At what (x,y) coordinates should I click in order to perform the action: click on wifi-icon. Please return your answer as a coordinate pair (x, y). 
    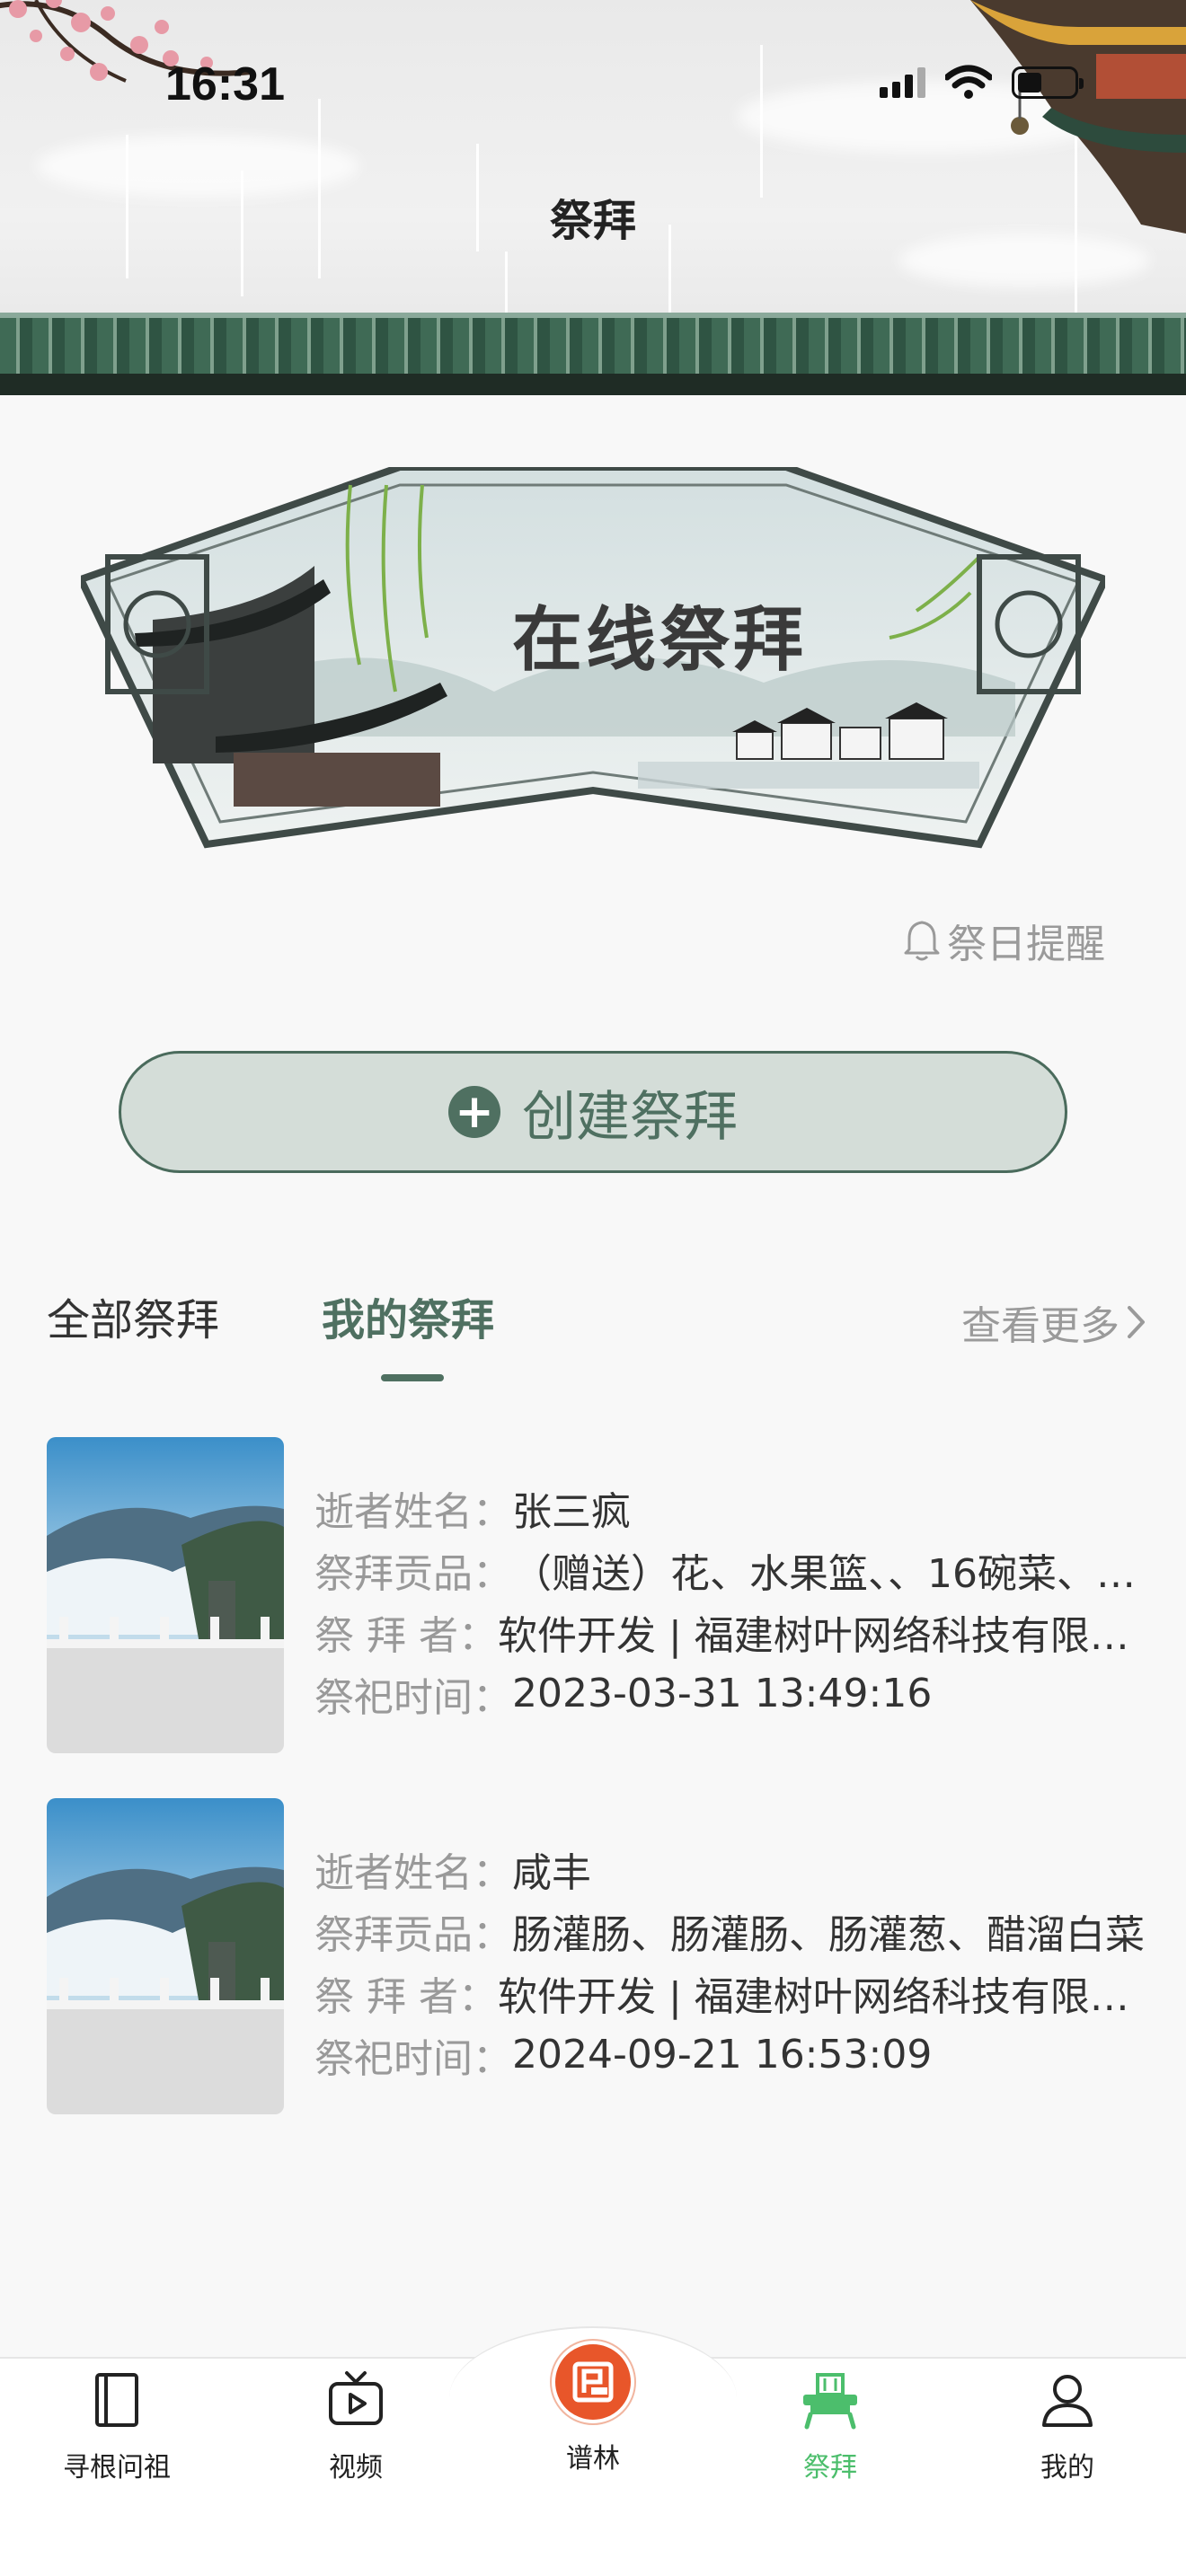
    Looking at the image, I should click on (968, 82).